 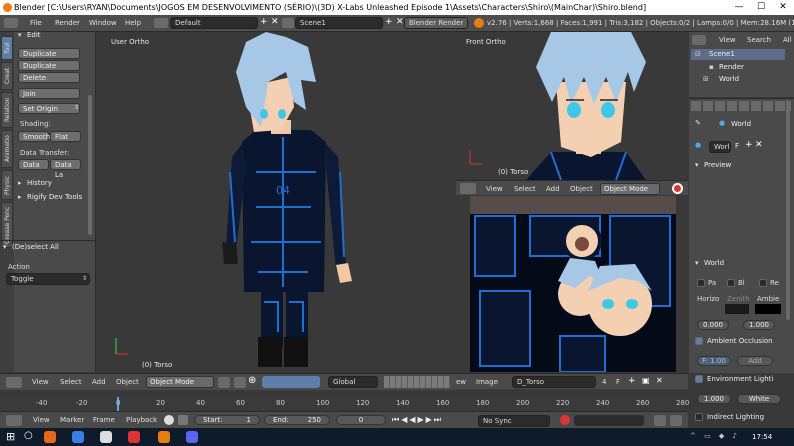 I want to click on scene-add-icon: +, so click(x=389, y=22).